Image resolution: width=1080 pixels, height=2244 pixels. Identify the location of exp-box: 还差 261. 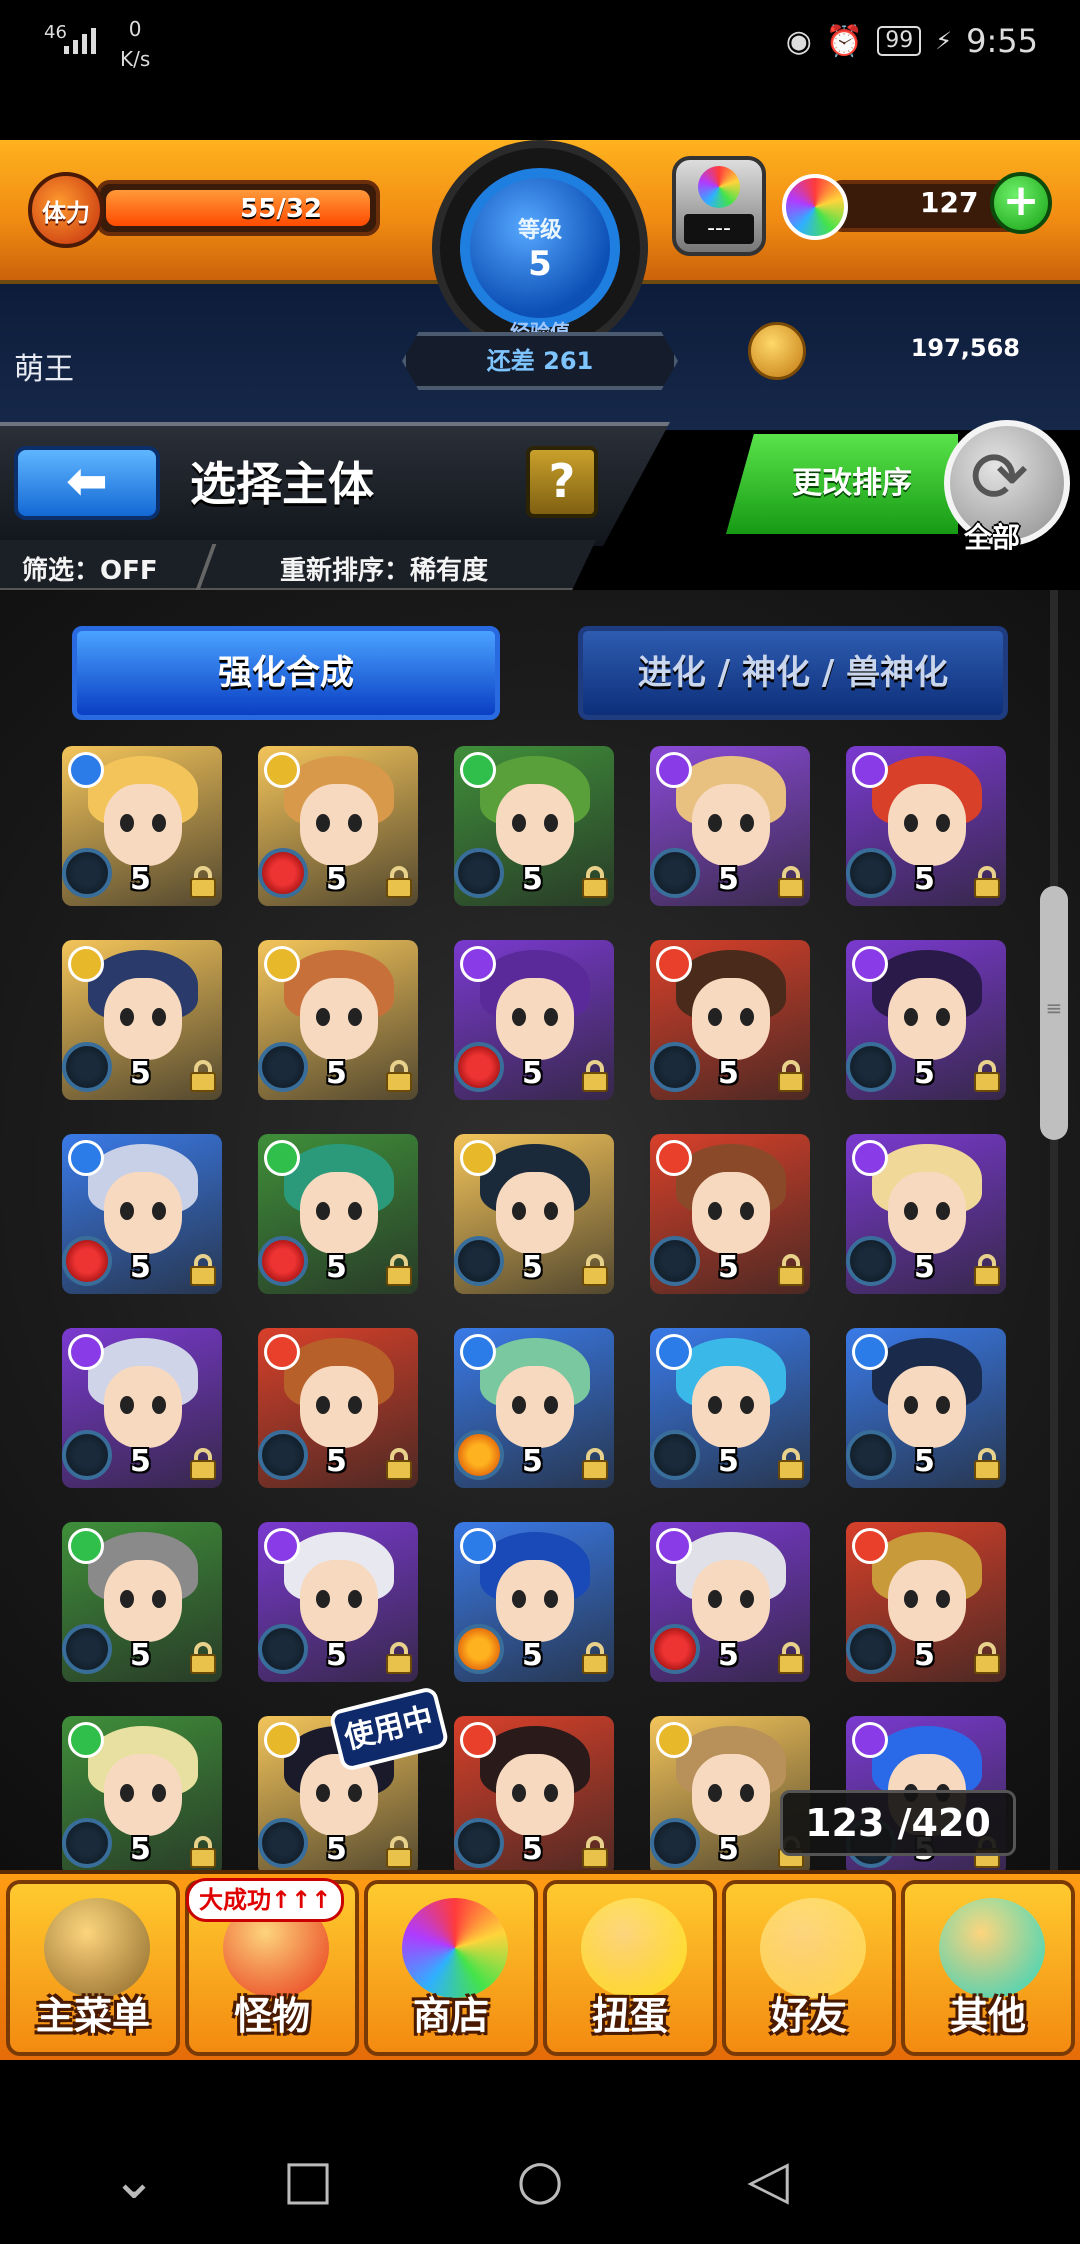
(540, 361).